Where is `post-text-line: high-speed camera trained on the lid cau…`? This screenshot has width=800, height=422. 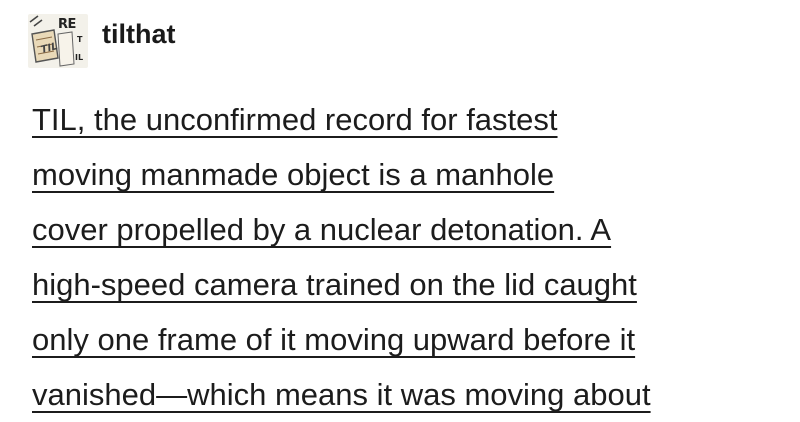 post-text-line: high-speed camera trained on the lid cau… is located at coordinates (412, 284).